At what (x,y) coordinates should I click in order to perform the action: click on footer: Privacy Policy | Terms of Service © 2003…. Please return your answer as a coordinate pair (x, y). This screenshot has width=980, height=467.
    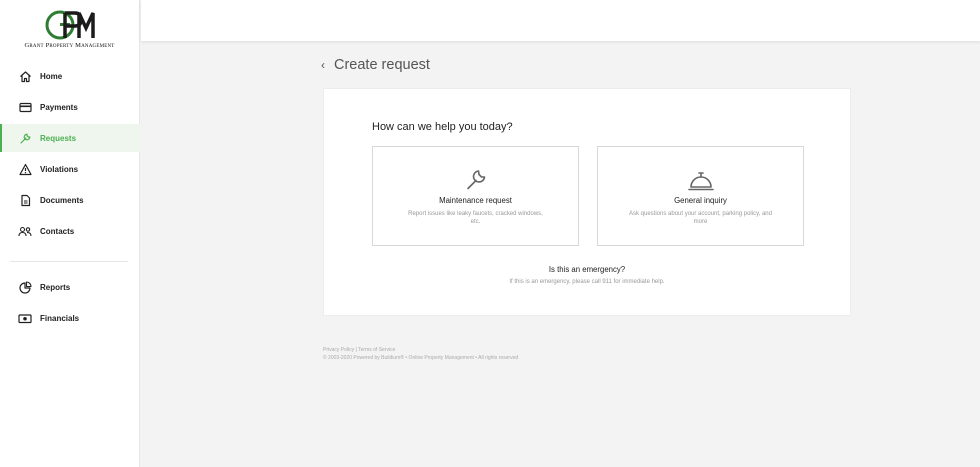
    Looking at the image, I should click on (420, 354).